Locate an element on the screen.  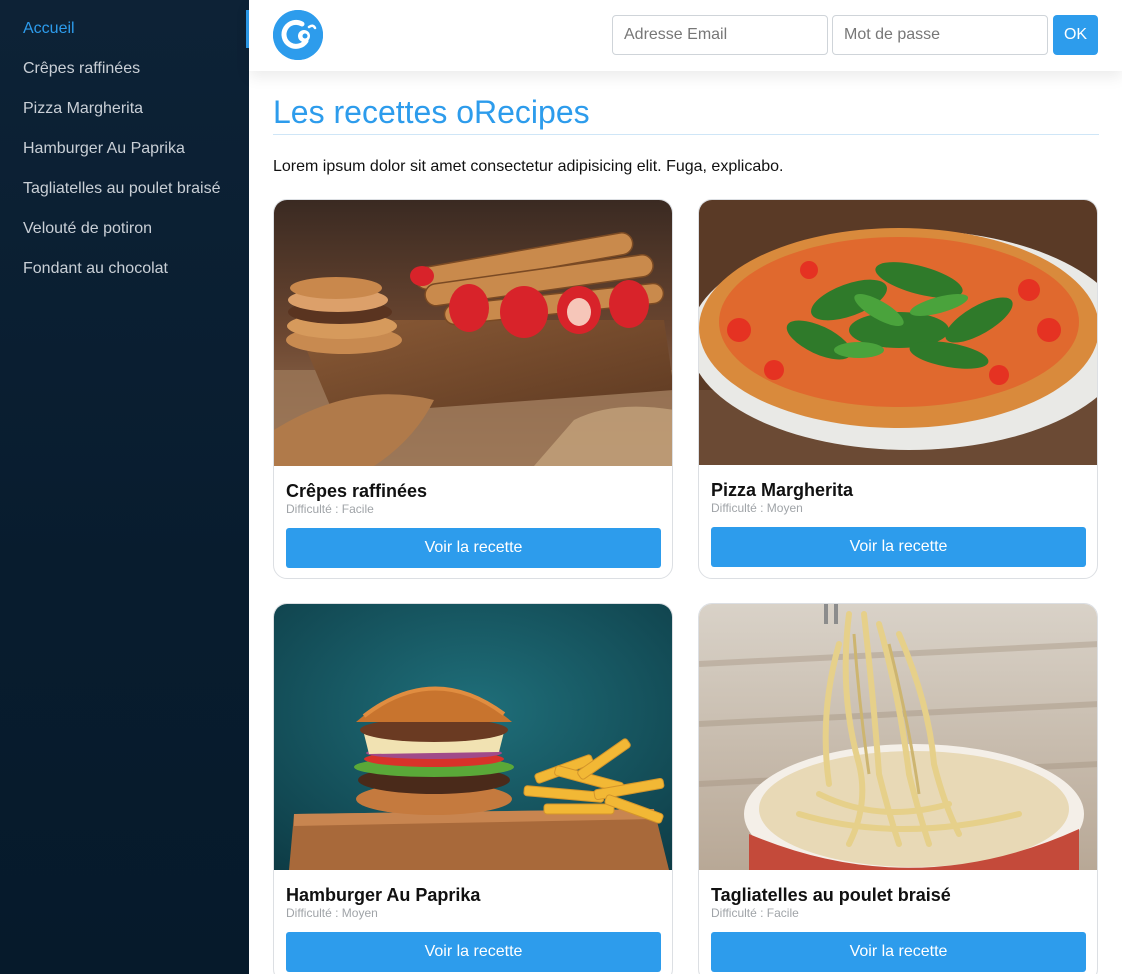
pasta-photo is located at coordinates (898, 737).